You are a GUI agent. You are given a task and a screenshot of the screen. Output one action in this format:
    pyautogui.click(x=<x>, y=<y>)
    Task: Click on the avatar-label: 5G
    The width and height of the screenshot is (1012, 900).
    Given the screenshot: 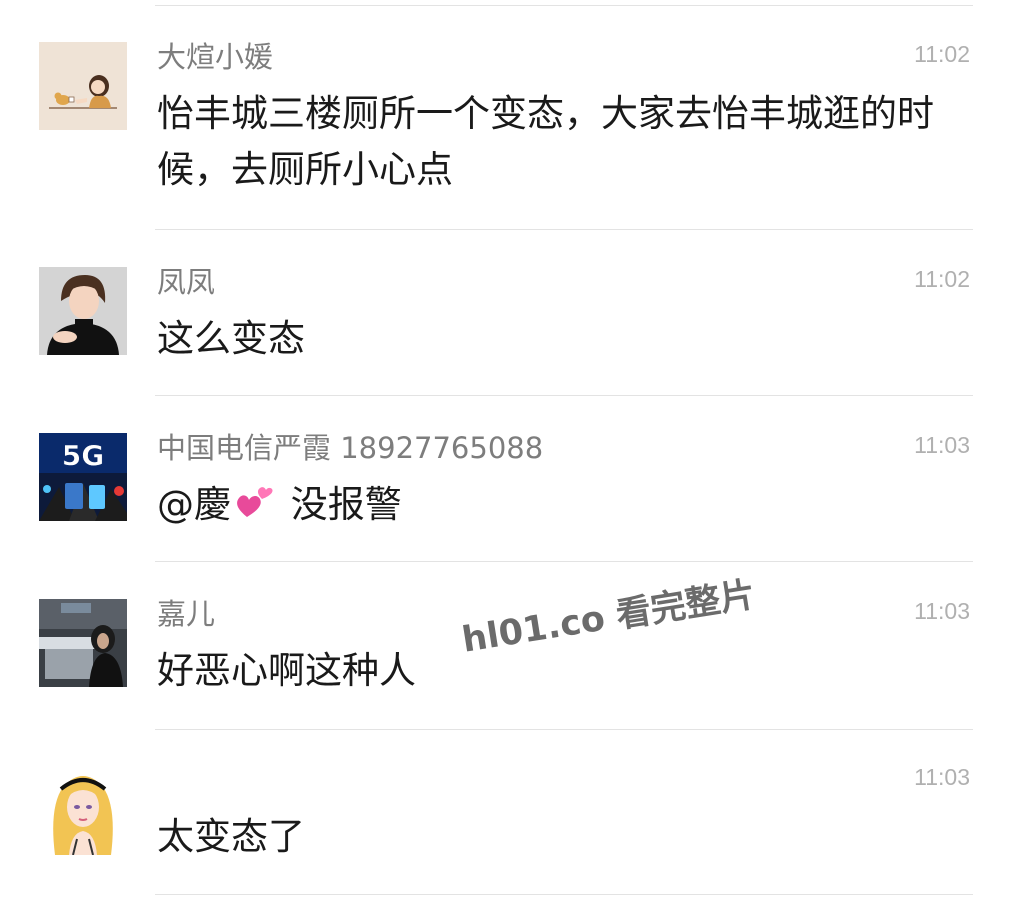 What is the action you would take?
    pyautogui.click(x=83, y=455)
    